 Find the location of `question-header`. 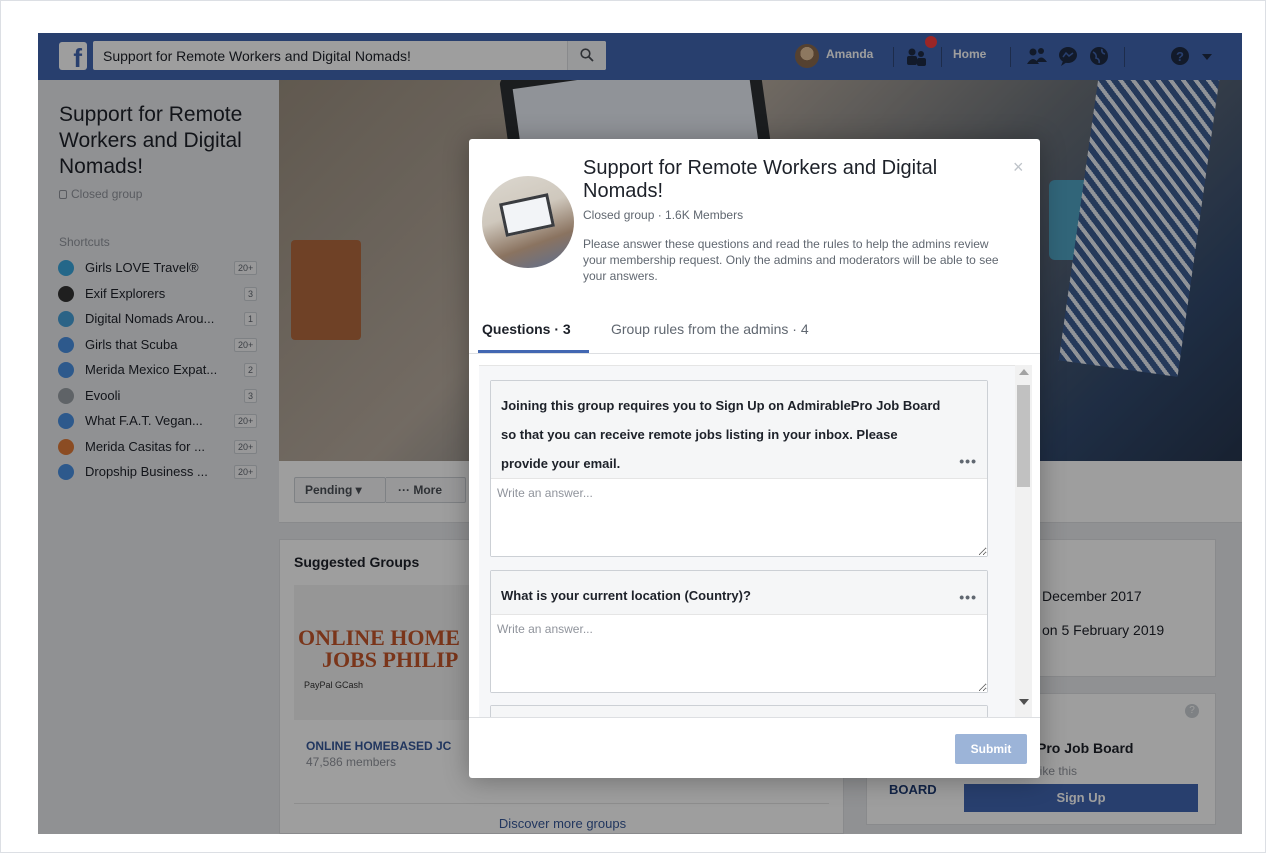

question-header is located at coordinates (739, 711).